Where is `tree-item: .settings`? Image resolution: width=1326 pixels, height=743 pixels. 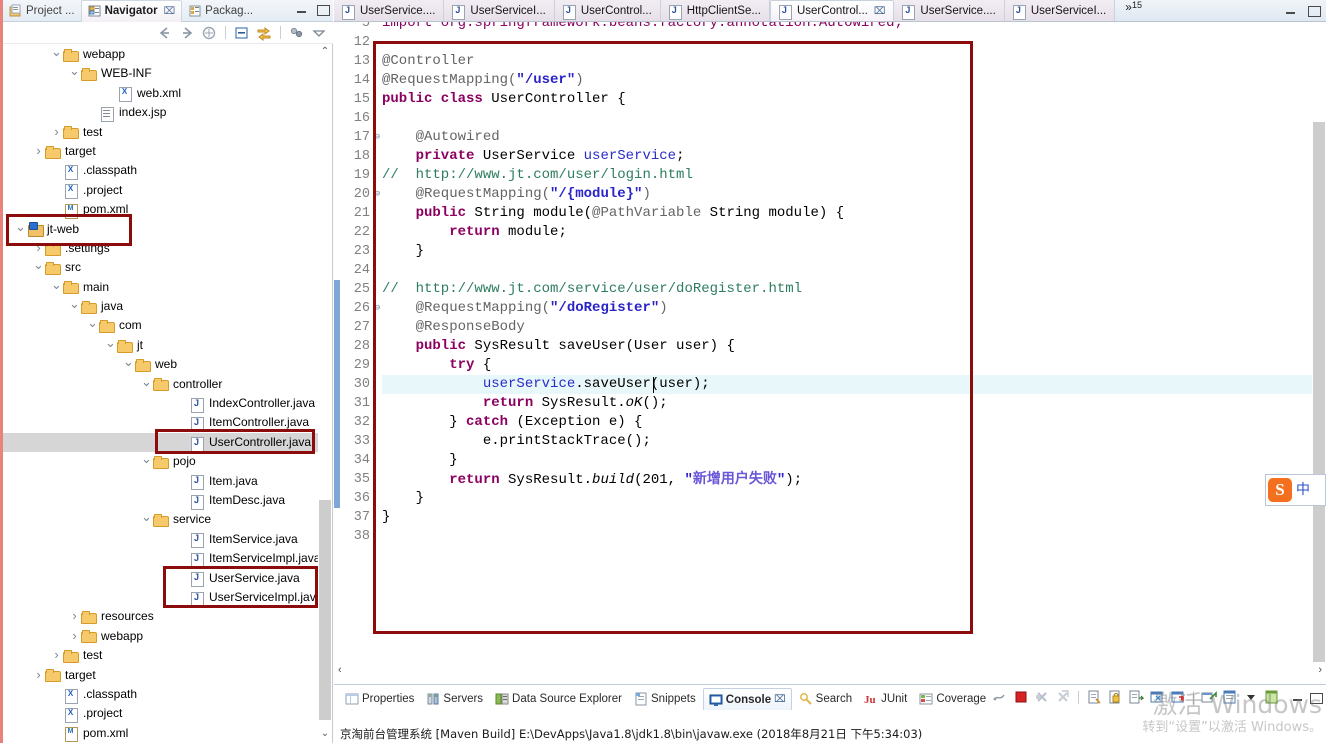 tree-item: .settings is located at coordinates (163, 248).